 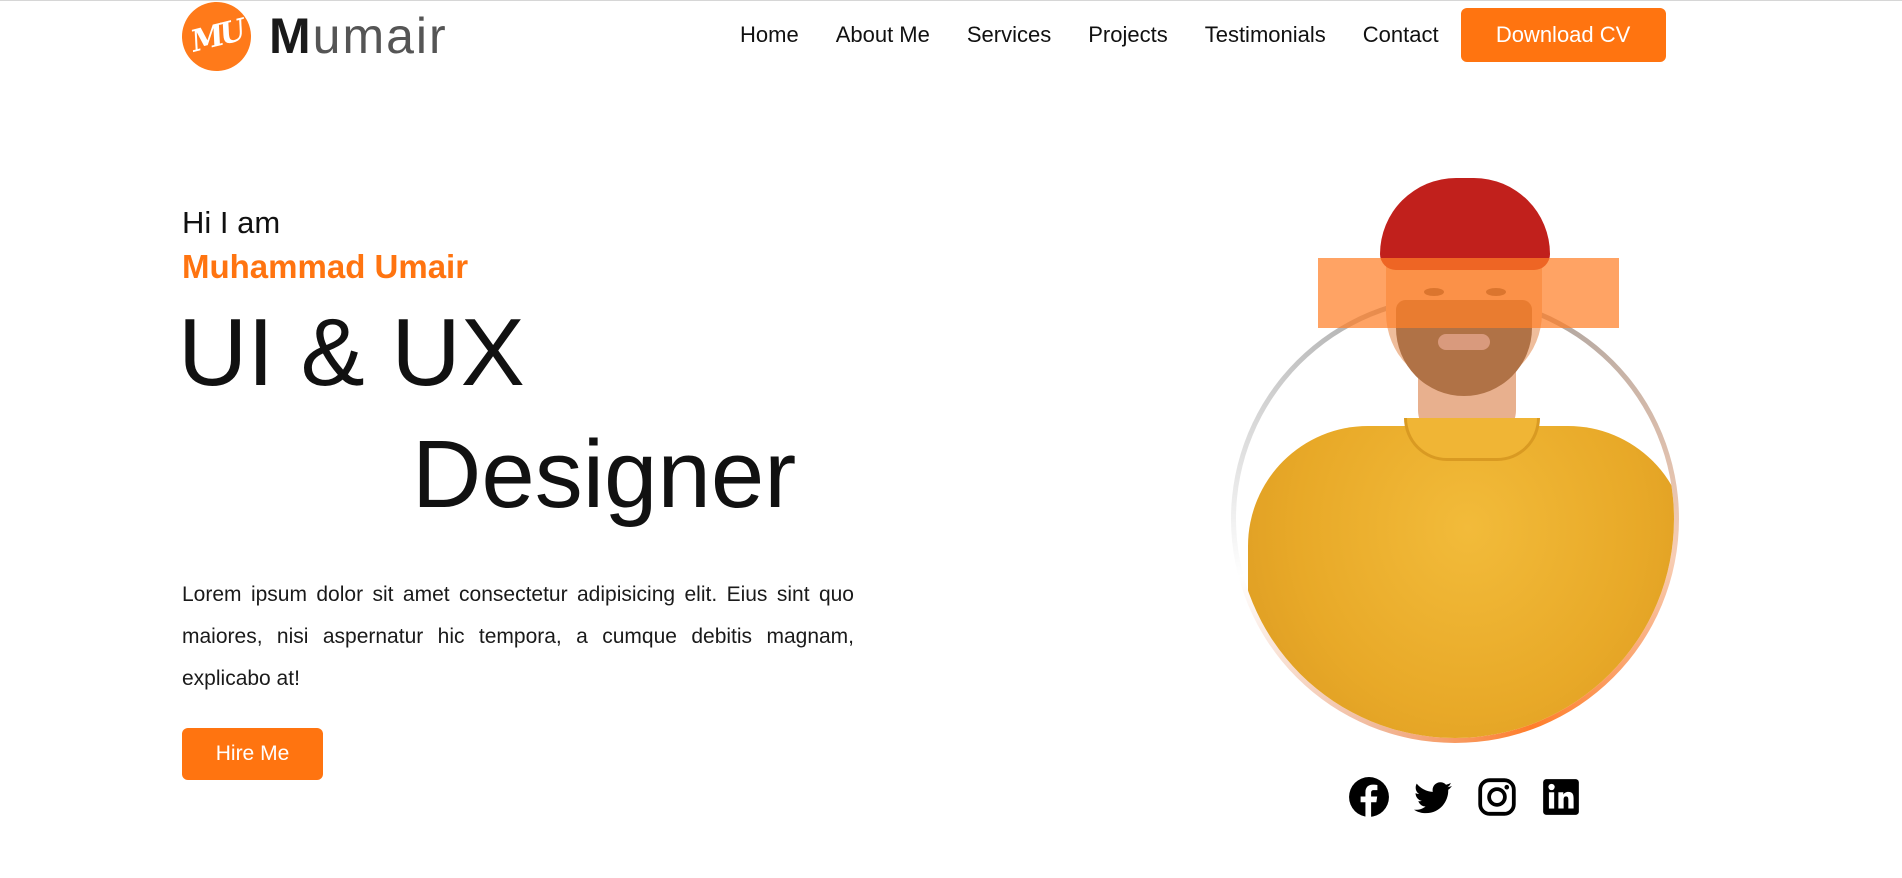 I want to click on facebook-icon, so click(x=1369, y=797).